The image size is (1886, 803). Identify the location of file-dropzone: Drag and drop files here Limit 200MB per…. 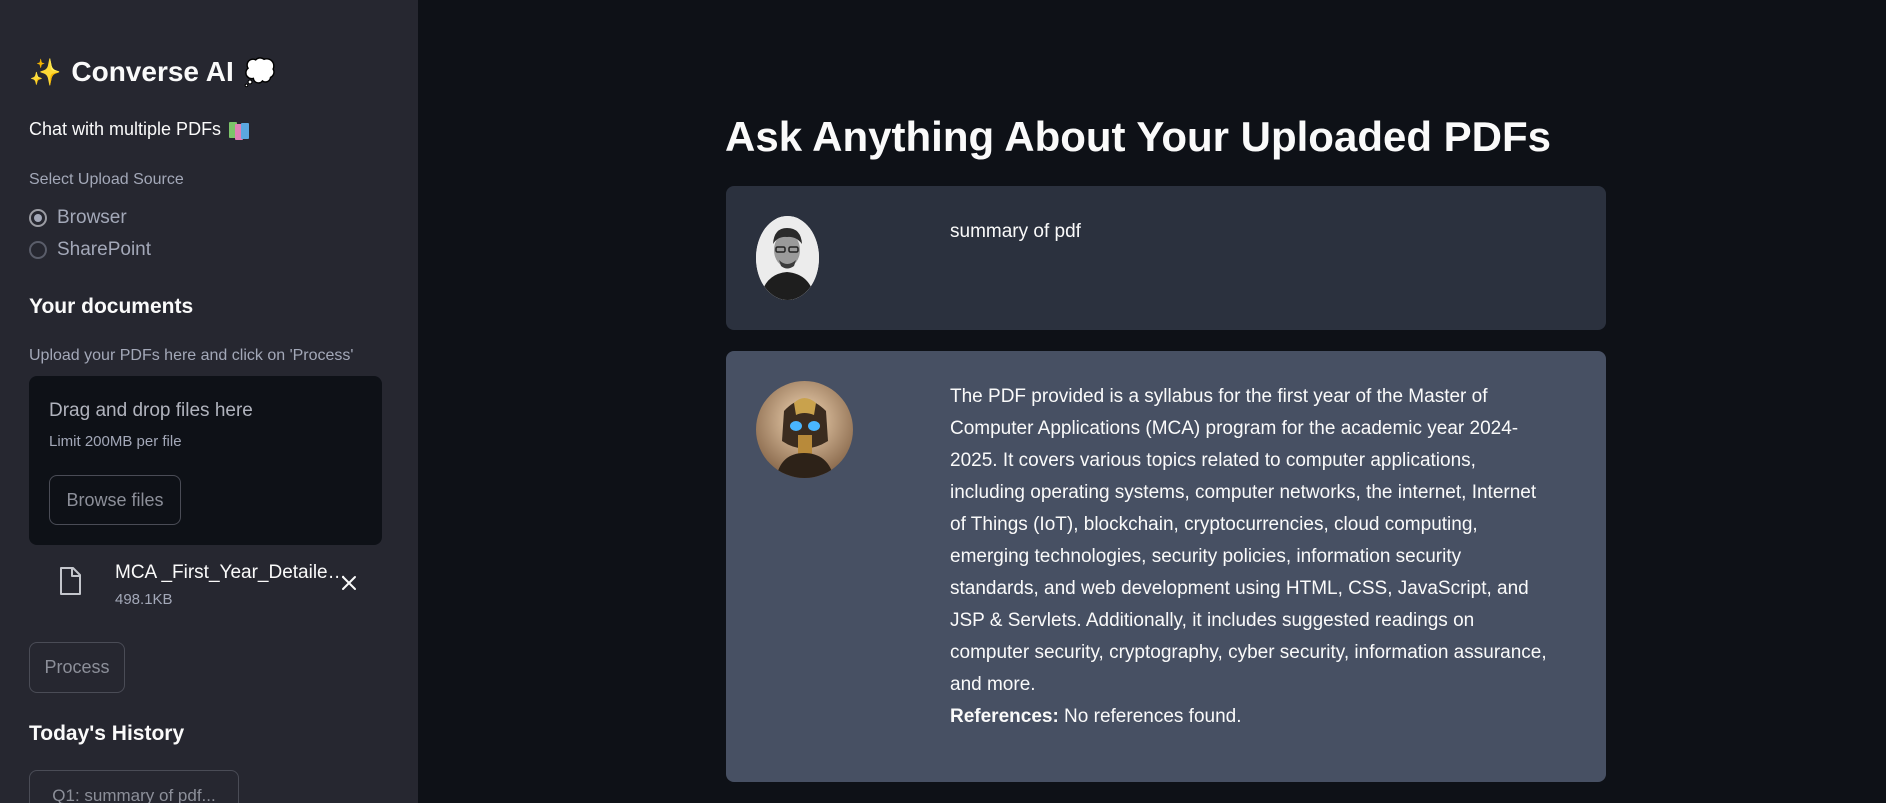
(205, 460).